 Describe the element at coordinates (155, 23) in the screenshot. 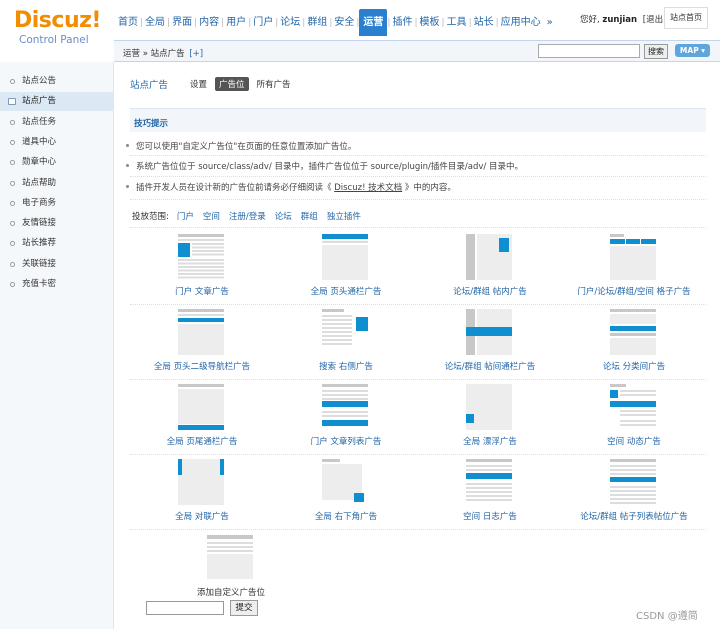

I see `nav-item: 全局` at that location.